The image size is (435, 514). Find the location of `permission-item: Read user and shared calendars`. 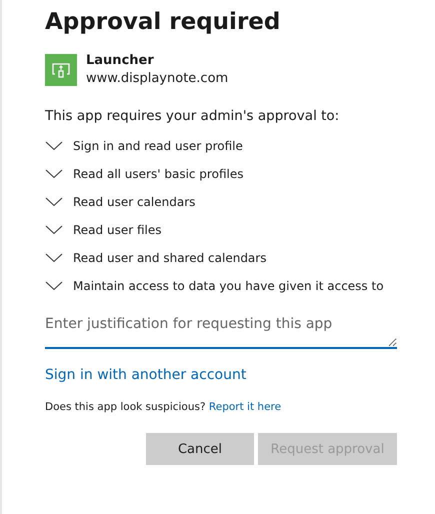

permission-item: Read user and shared calendars is located at coordinates (221, 258).